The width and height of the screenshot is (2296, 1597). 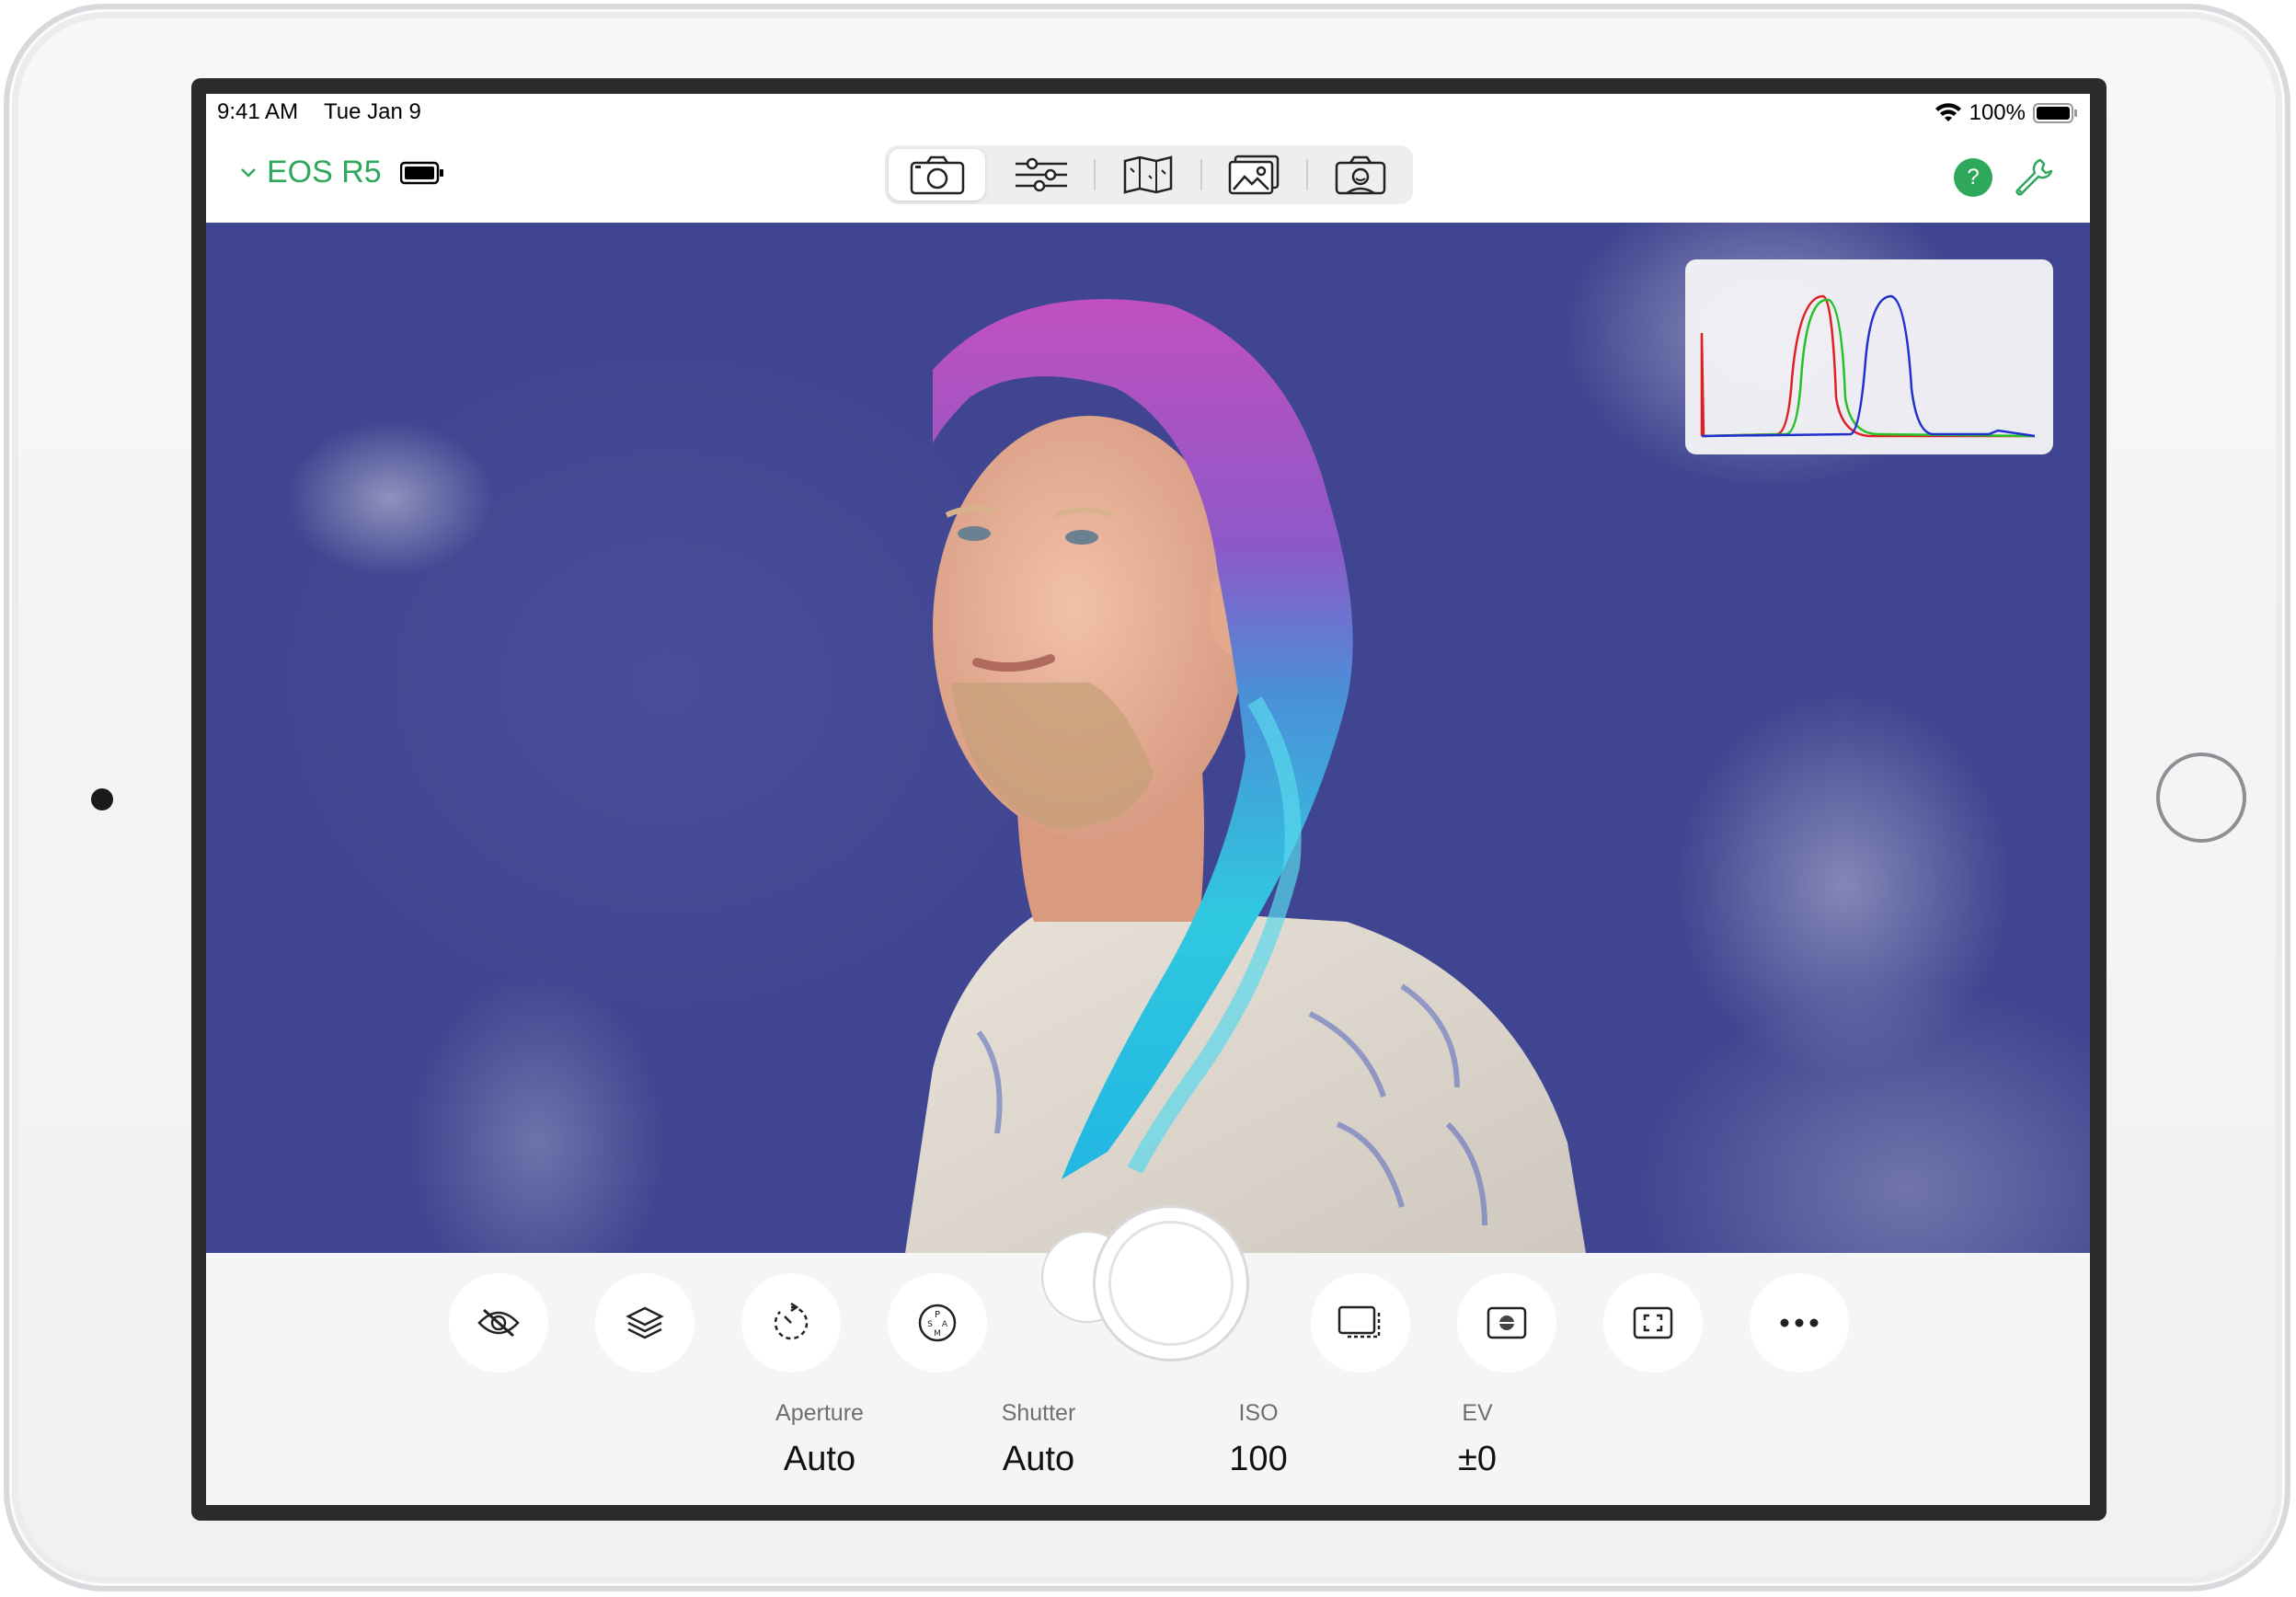 I want to click on timer-button, so click(x=791, y=1323).